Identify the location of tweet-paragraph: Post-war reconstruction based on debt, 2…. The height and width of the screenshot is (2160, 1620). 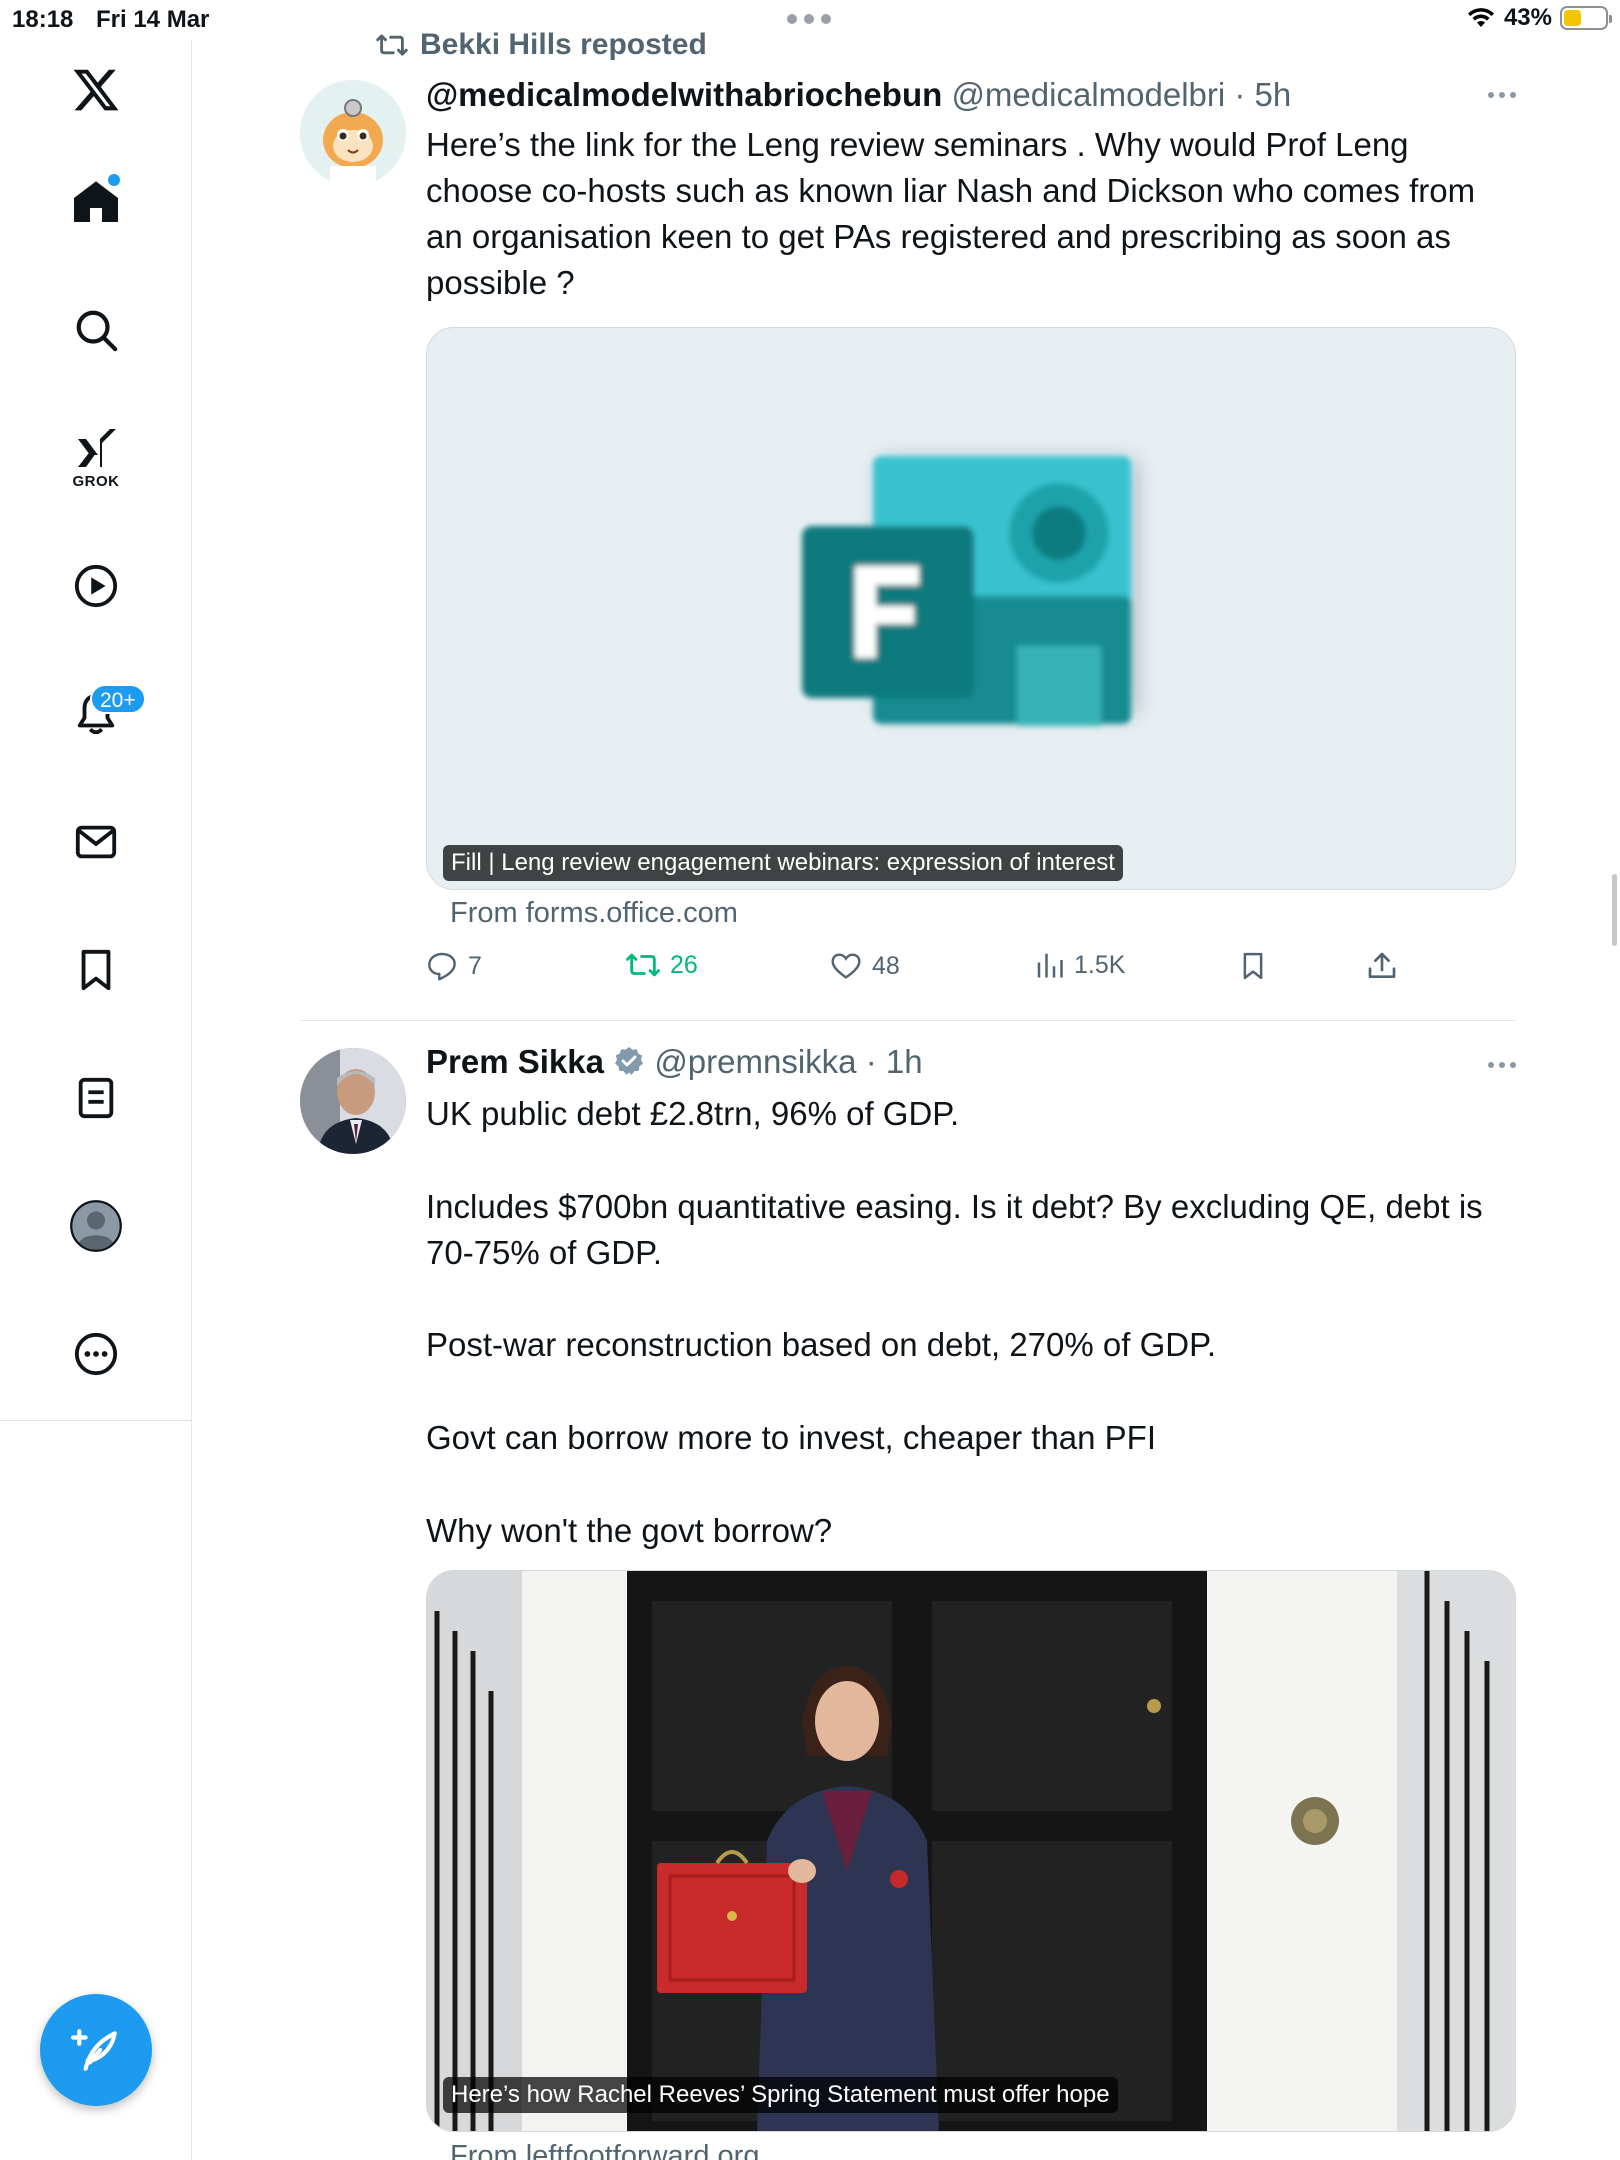
(821, 1344).